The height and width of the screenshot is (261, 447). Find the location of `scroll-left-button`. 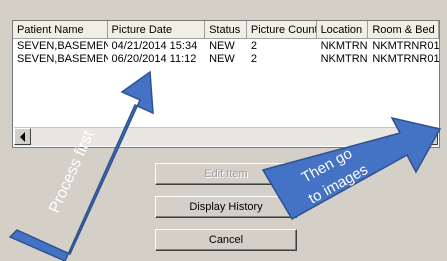

scroll-left-button is located at coordinates (22, 136).